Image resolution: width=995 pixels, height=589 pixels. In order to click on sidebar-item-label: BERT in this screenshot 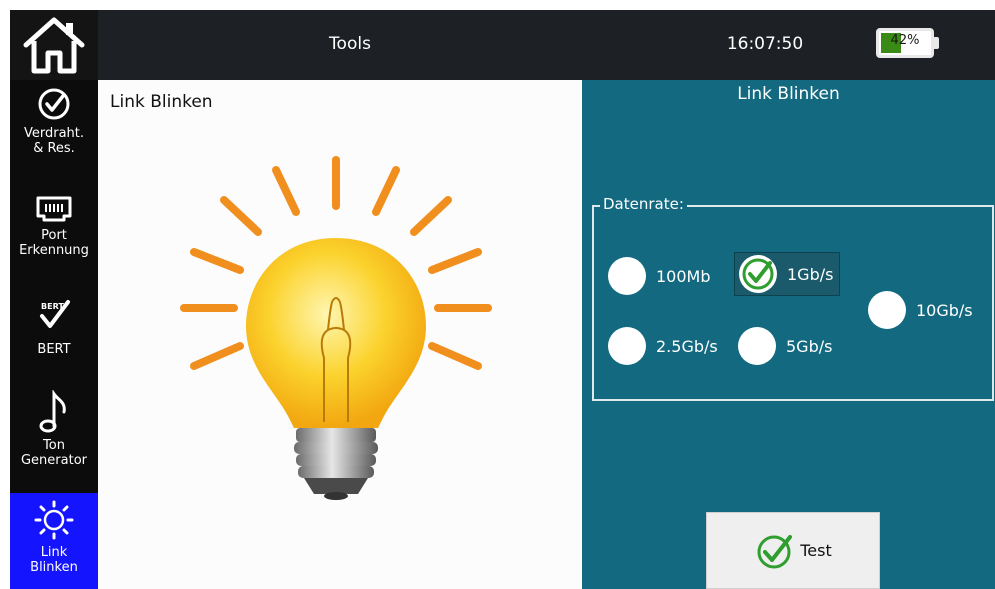, I will do `click(54, 349)`.